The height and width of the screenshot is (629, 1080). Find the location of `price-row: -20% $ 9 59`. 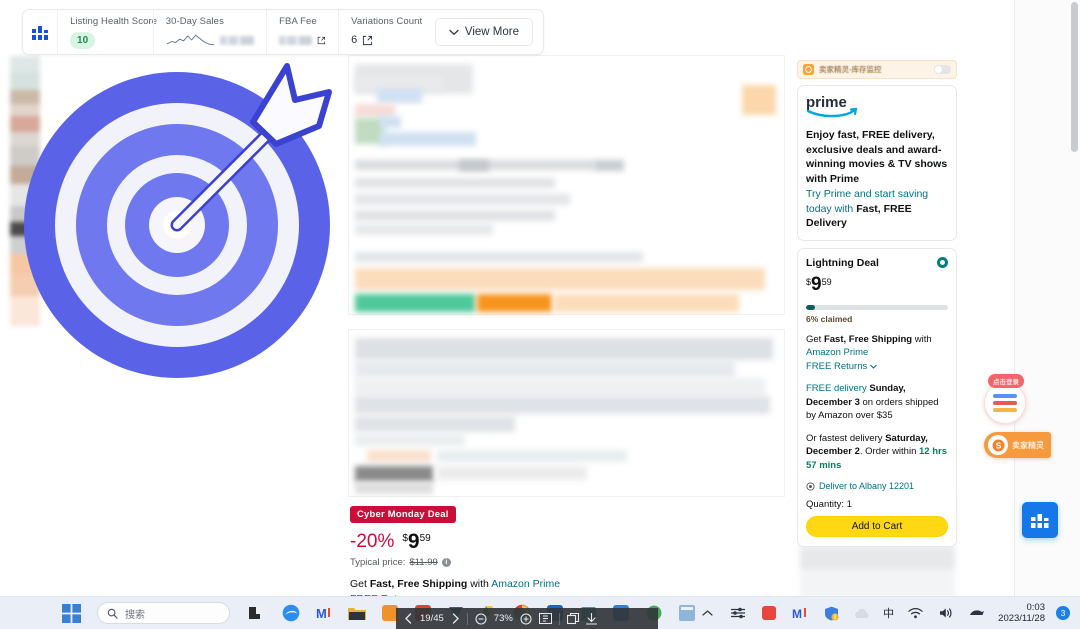

price-row: -20% $ 9 59 is located at coordinates (515, 542).